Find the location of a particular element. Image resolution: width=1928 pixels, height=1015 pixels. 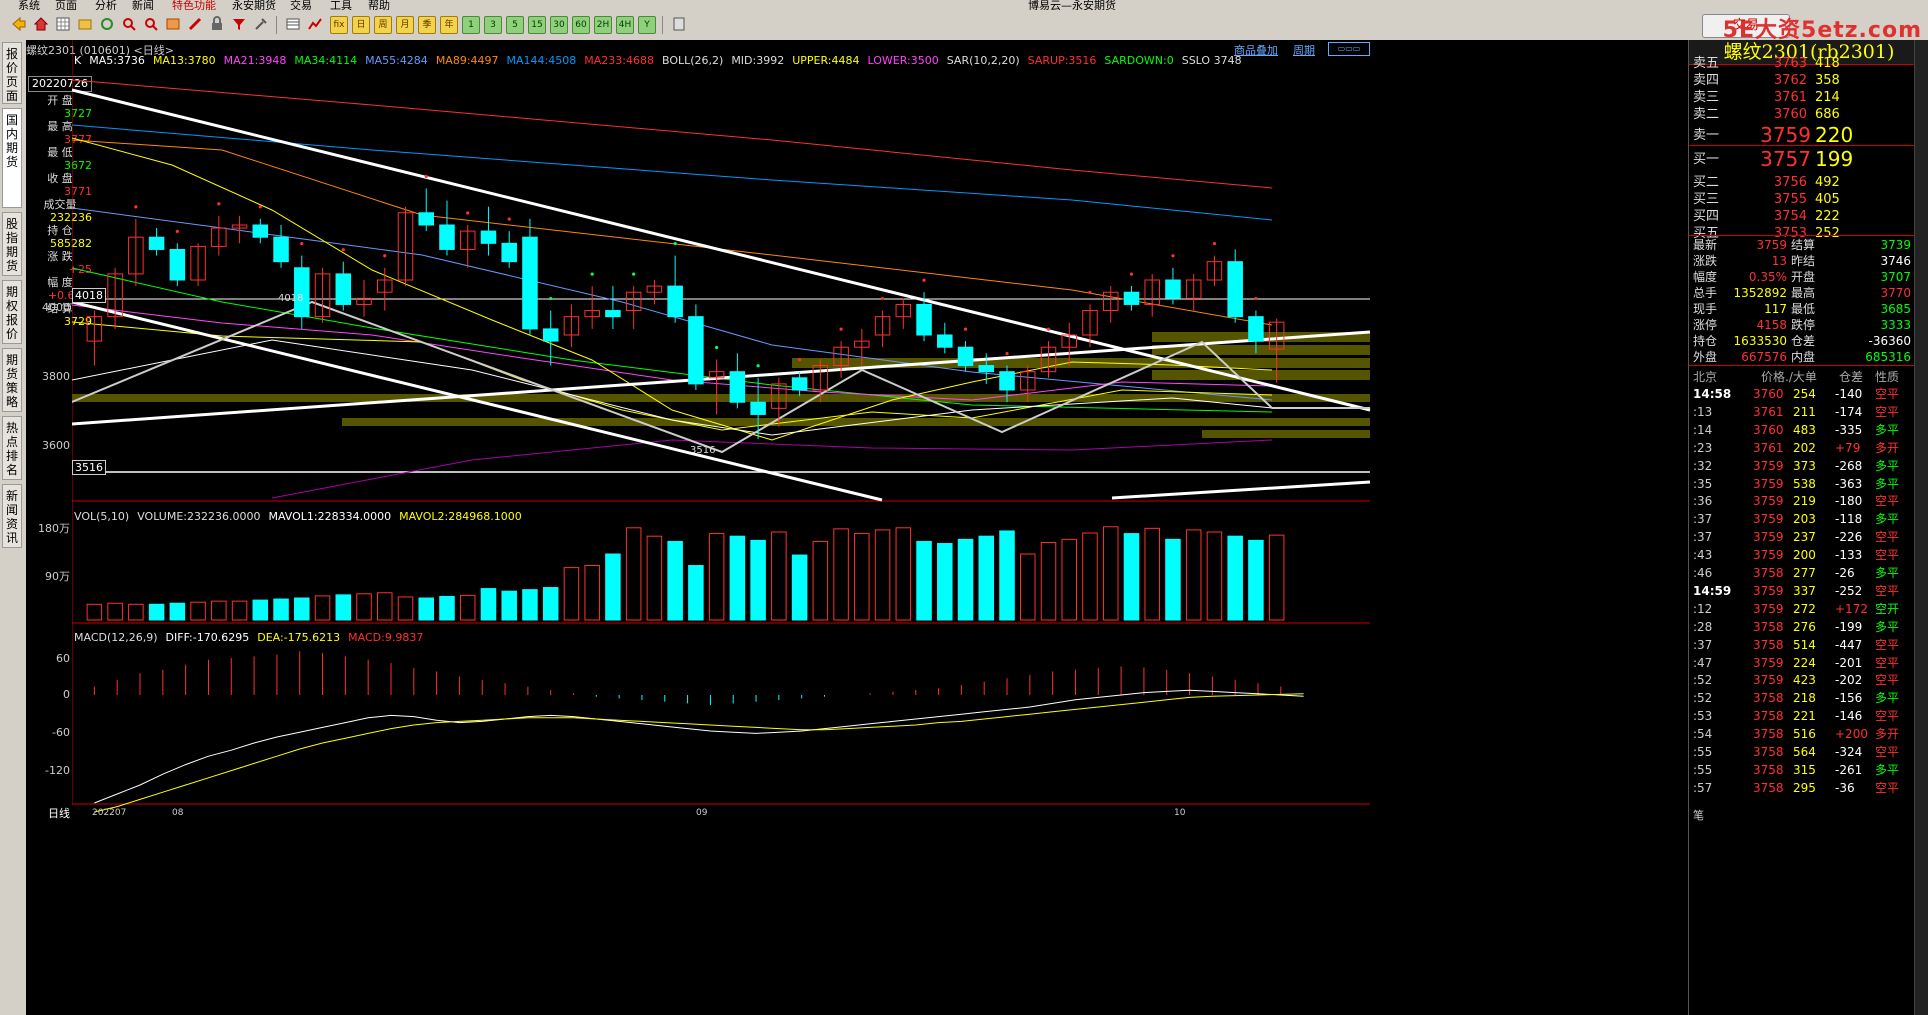

tab-domestic-futures: 国内期货 is located at coordinates (12, 158).